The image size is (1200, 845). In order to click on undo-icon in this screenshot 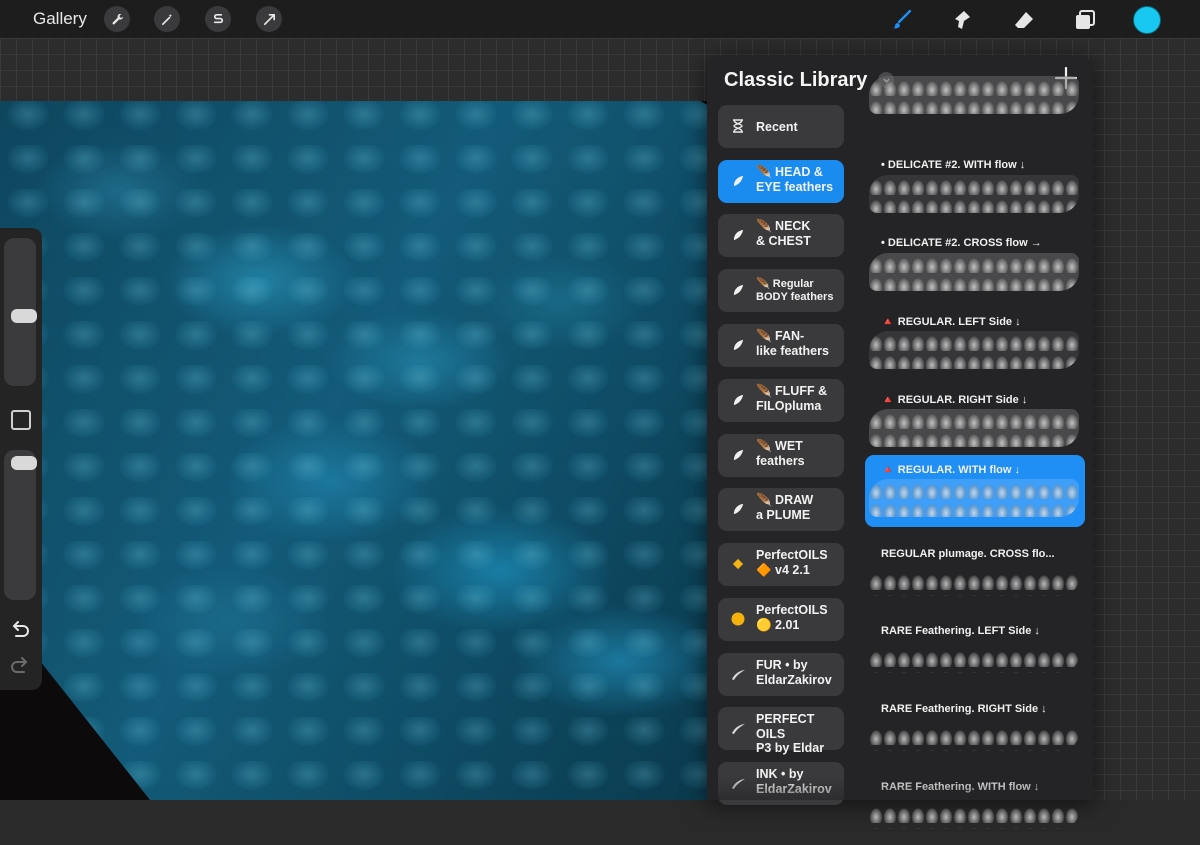, I will do `click(20, 629)`.